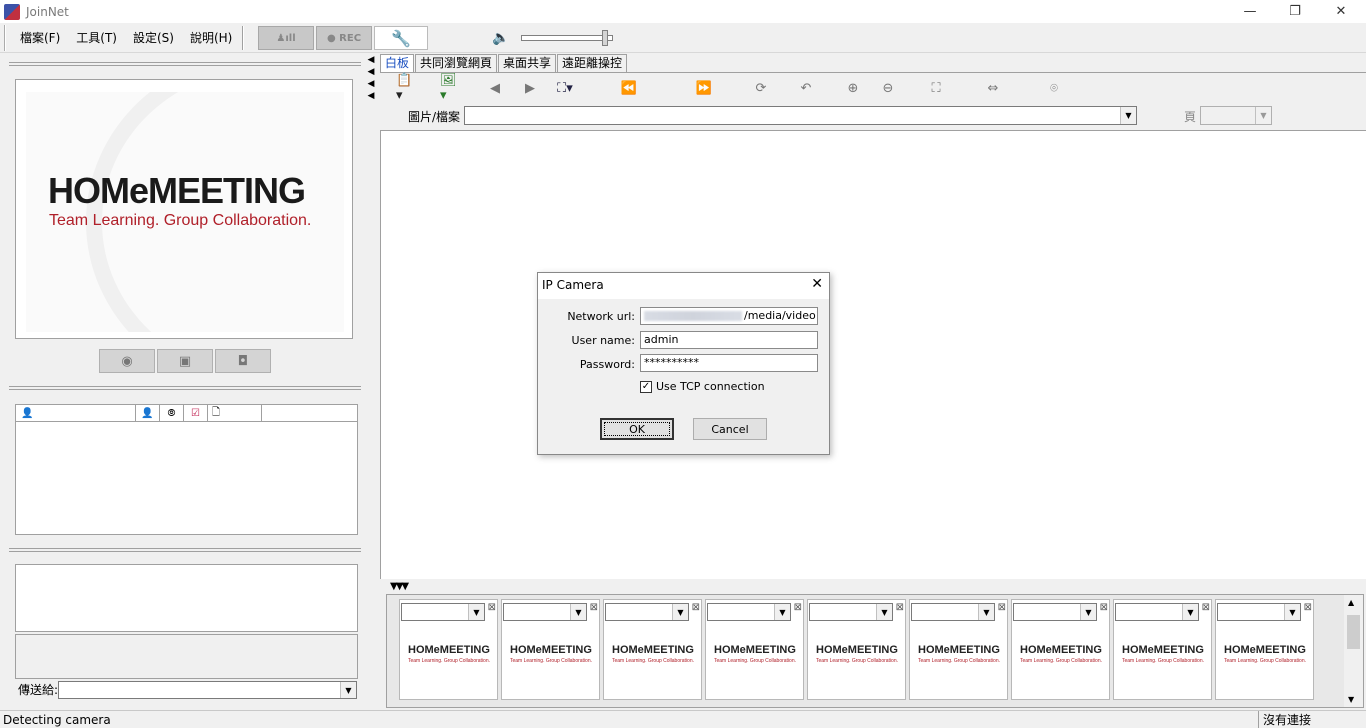 The image size is (1366, 728). Describe the element at coordinates (495, 88) in the screenshot. I see `prev-page-icon: ◀` at that location.